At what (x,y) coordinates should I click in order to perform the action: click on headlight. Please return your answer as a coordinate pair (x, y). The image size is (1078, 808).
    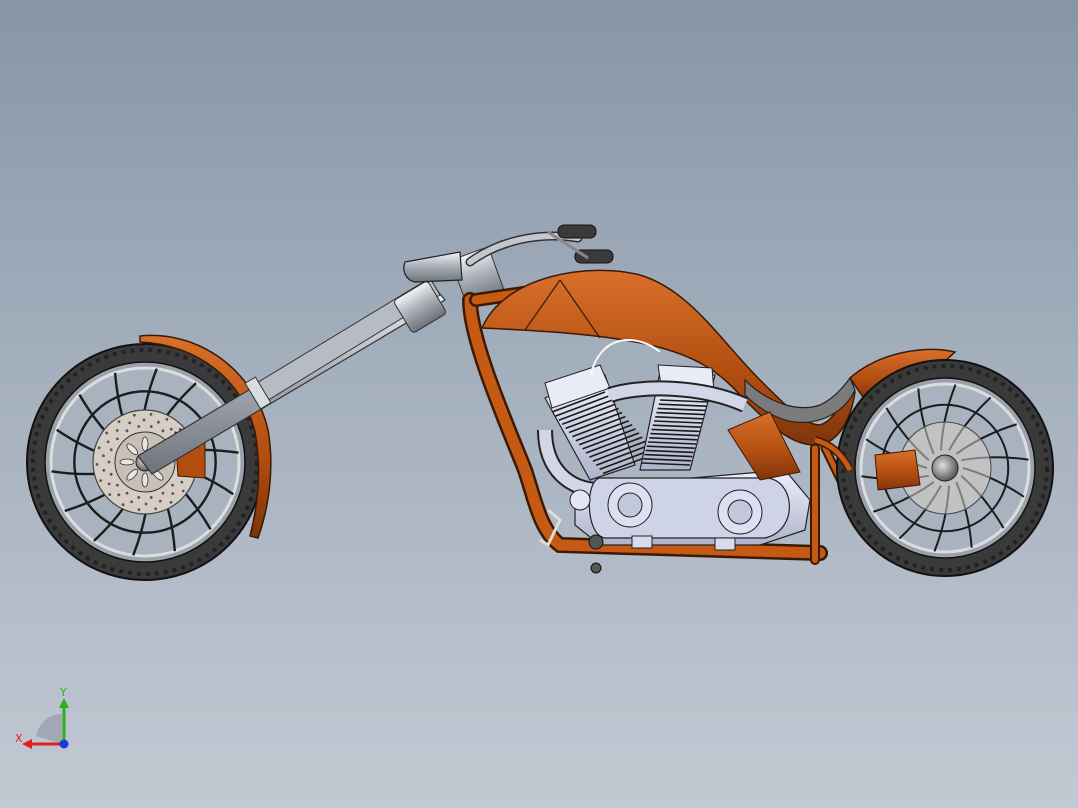
    Looking at the image, I should click on (433, 267).